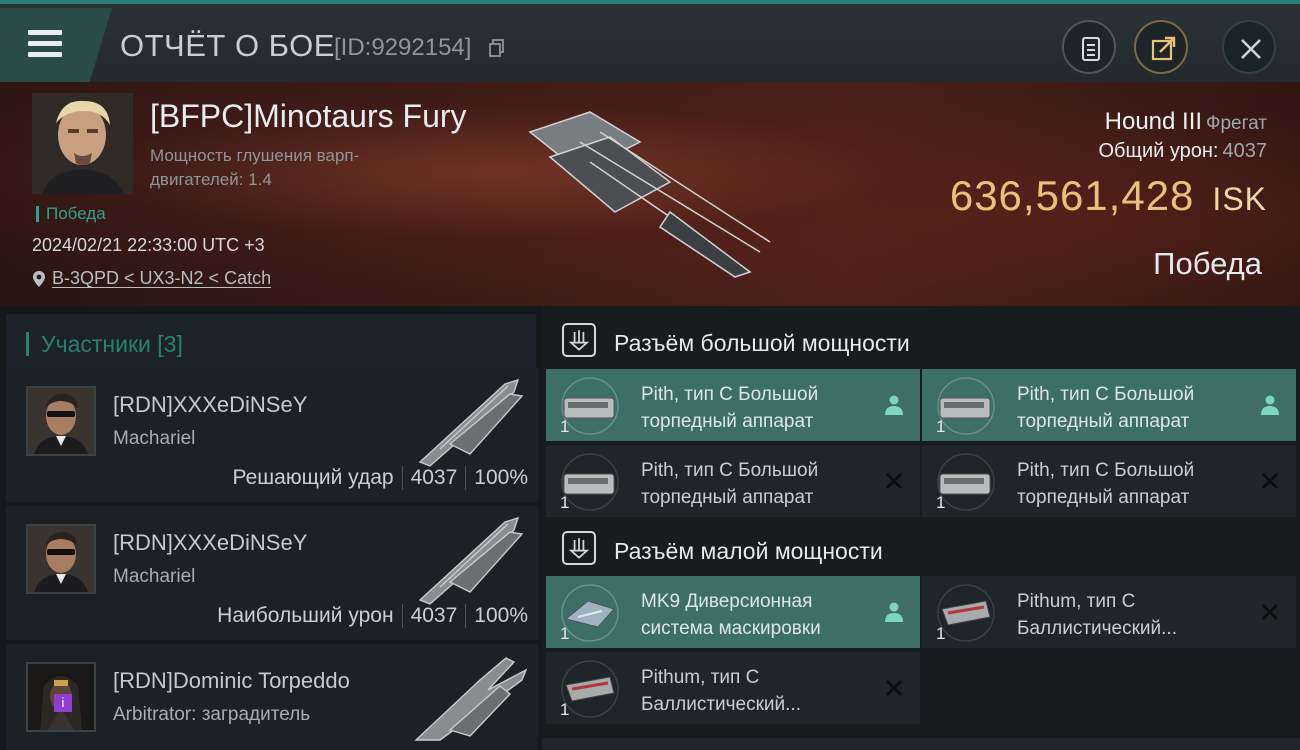 This screenshot has width=1300, height=750. Describe the element at coordinates (1236, 123) in the screenshot. I see `victim-ship-class: Фрегат` at that location.